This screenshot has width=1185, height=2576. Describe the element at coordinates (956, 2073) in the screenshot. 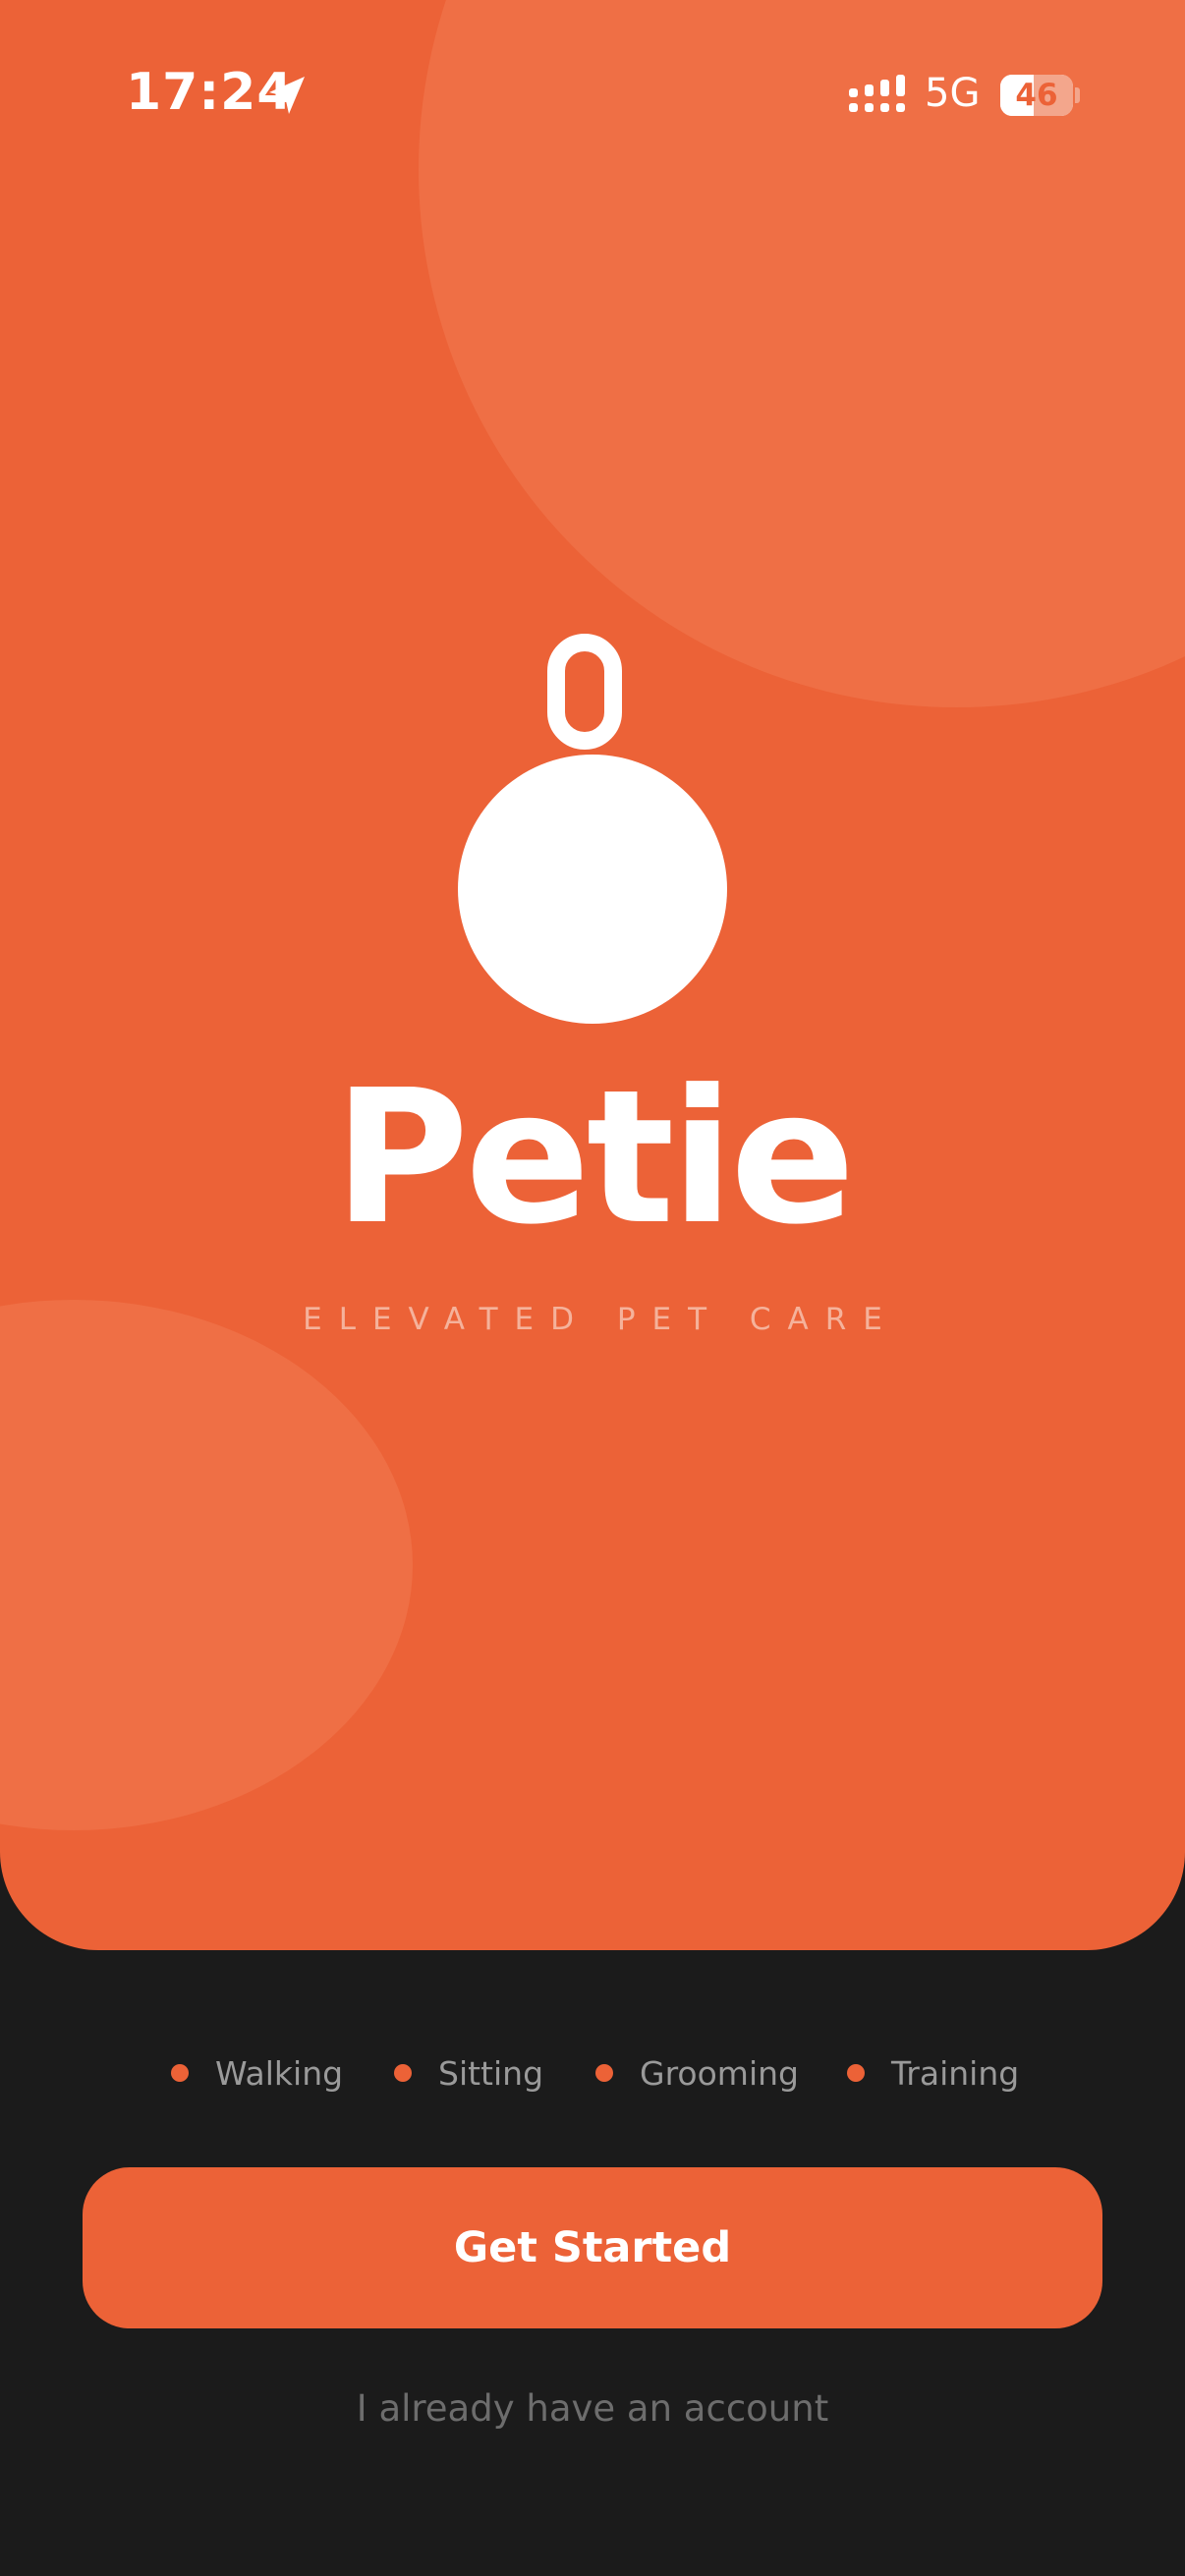

I see `service-label: Training` at that location.